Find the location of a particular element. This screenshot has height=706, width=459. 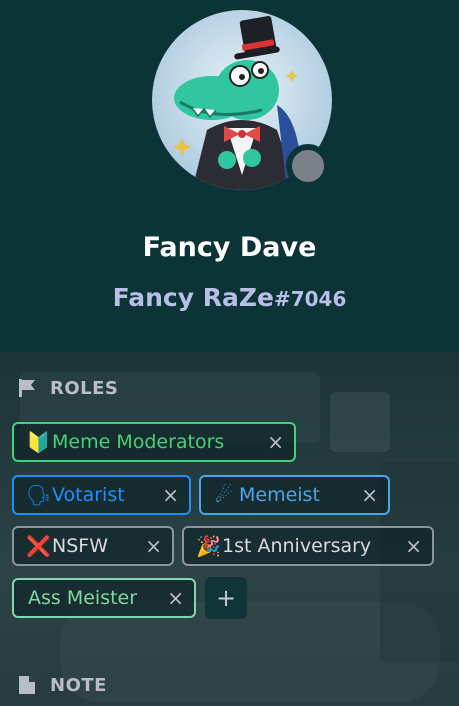

background-decoration is located at coordinates (360, 422).